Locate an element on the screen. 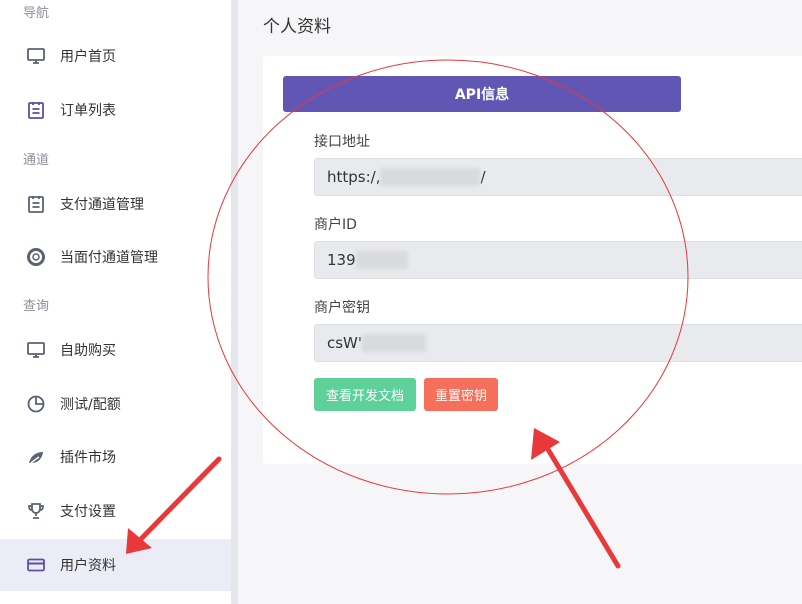  sidebar-item-label: 测试/配额 is located at coordinates (90, 405).